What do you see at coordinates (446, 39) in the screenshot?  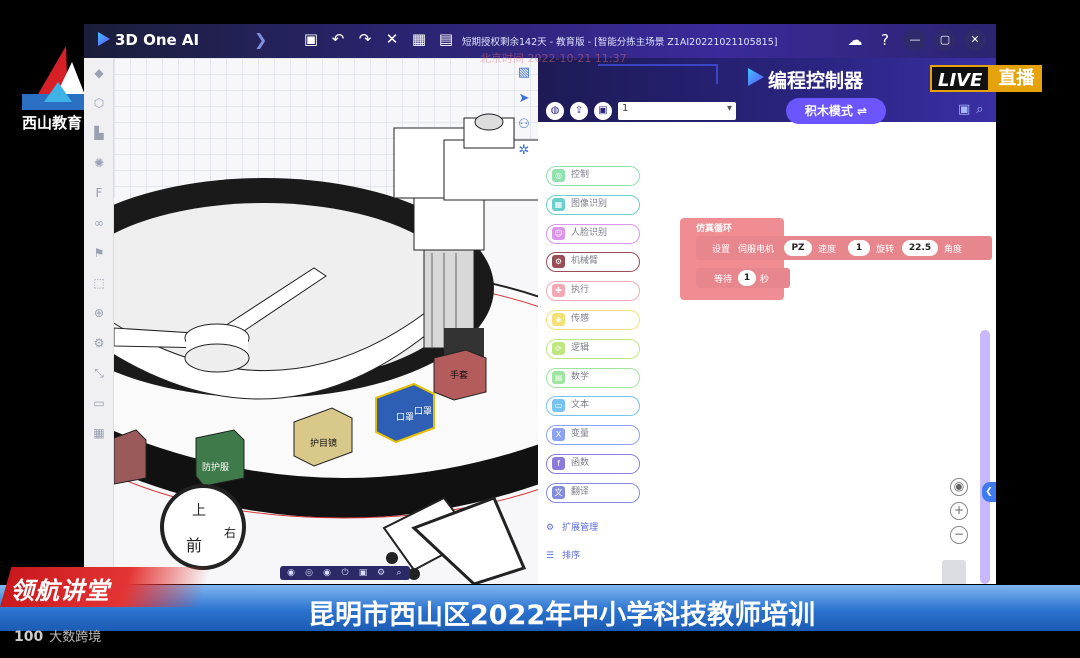 I see `clipboard-icon: ▤` at bounding box center [446, 39].